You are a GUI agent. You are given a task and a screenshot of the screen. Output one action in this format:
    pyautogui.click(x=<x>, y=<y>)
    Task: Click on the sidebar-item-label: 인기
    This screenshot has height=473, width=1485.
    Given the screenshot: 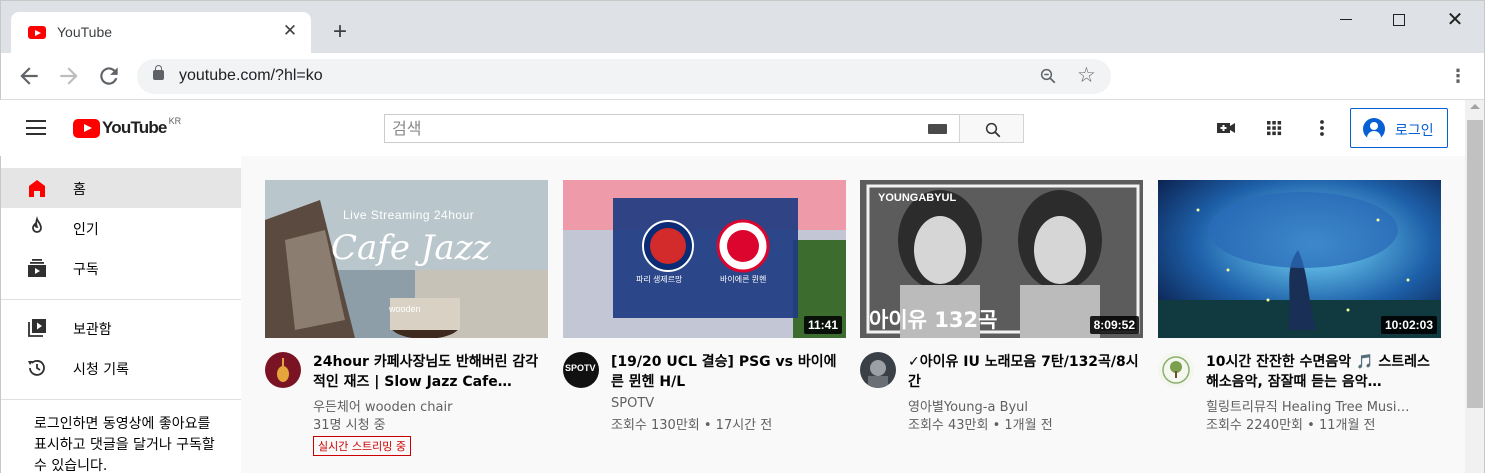 What is the action you would take?
    pyautogui.click(x=86, y=230)
    